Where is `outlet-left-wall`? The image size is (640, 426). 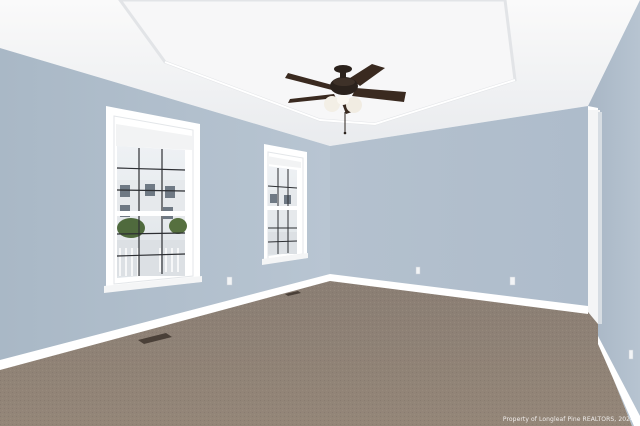 outlet-left-wall is located at coordinates (229, 281).